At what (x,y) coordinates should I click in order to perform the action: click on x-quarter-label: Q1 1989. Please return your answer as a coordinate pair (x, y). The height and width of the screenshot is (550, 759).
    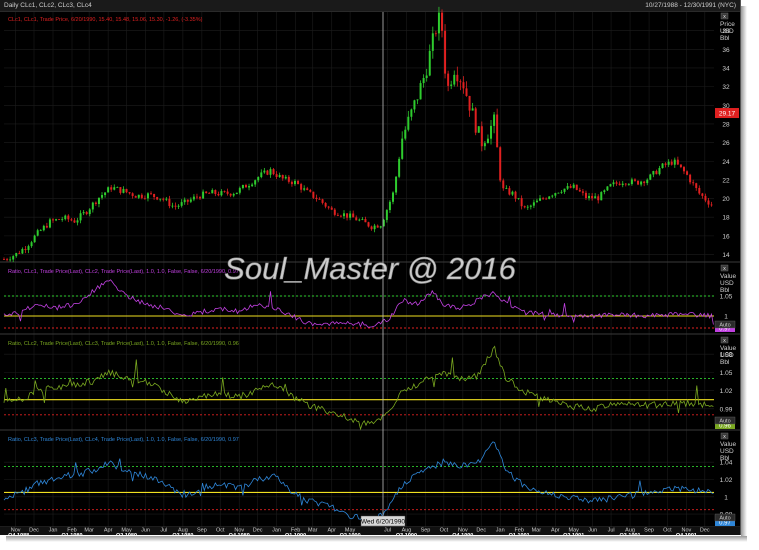
    Looking at the image, I should click on (71, 534).